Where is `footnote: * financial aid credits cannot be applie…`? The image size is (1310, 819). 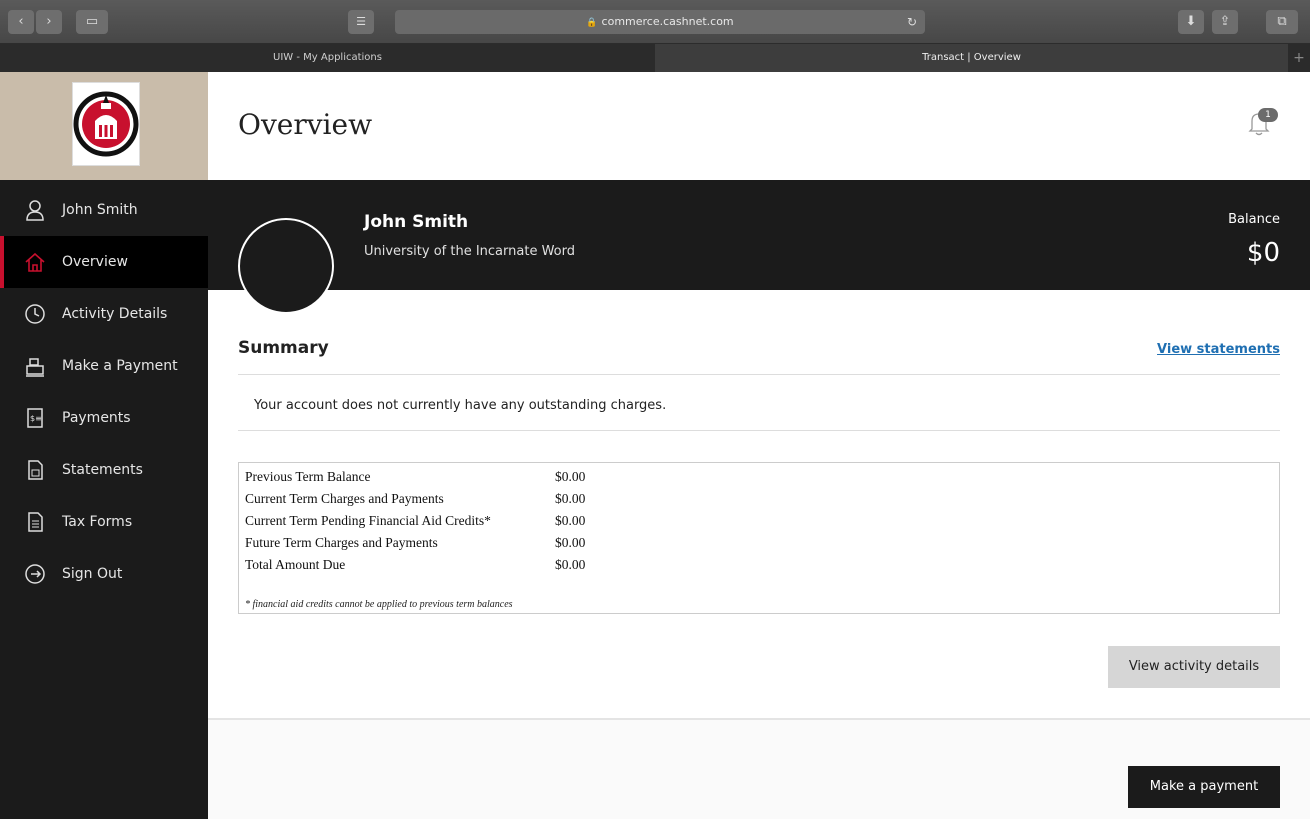
footnote: * financial aid credits cannot be applie… is located at coordinates (379, 604).